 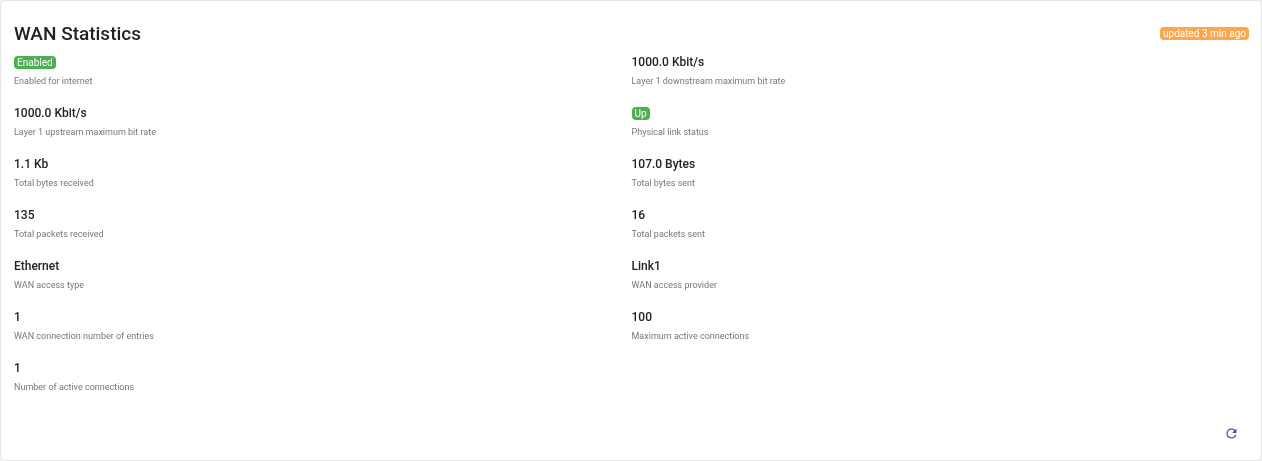 What do you see at coordinates (49, 285) in the screenshot?
I see `stat-label: WAN access type` at bounding box center [49, 285].